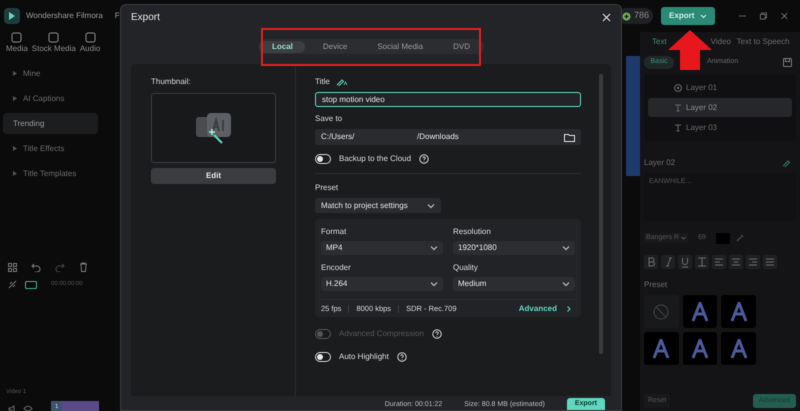 The height and width of the screenshot is (411, 800). Describe the element at coordinates (461, 46) in the screenshot. I see `export-tab: DVD` at that location.